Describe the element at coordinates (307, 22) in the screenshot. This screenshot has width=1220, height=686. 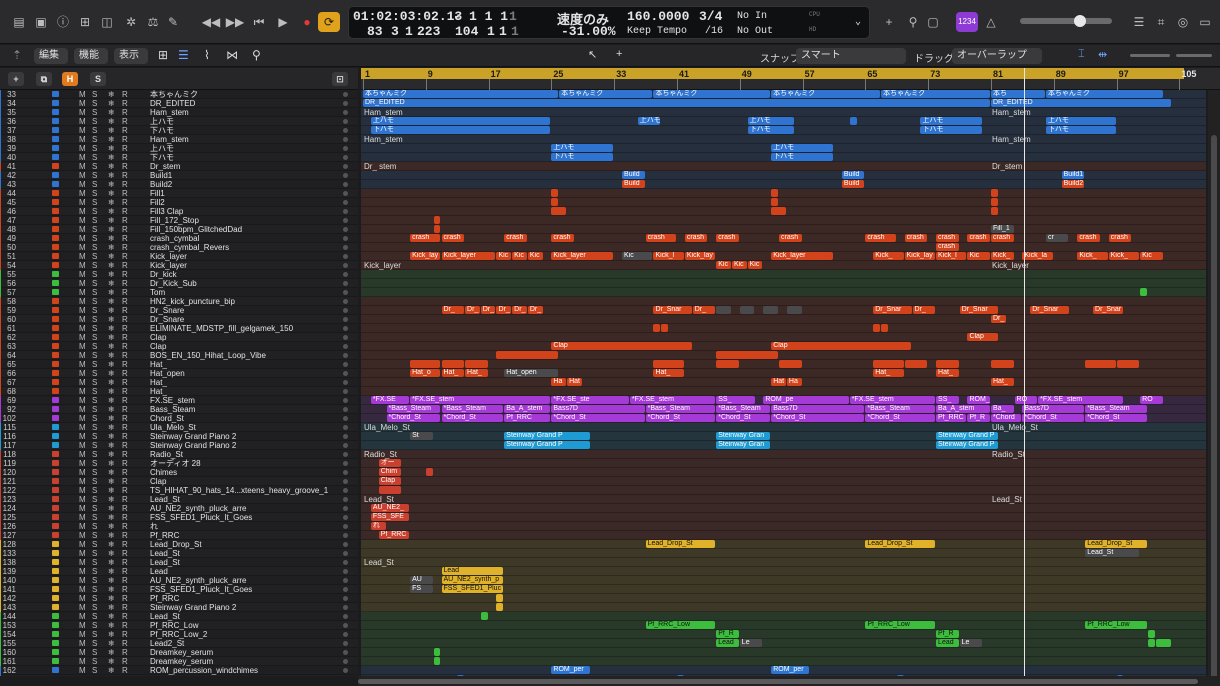
I see `record-icon: ●` at that location.